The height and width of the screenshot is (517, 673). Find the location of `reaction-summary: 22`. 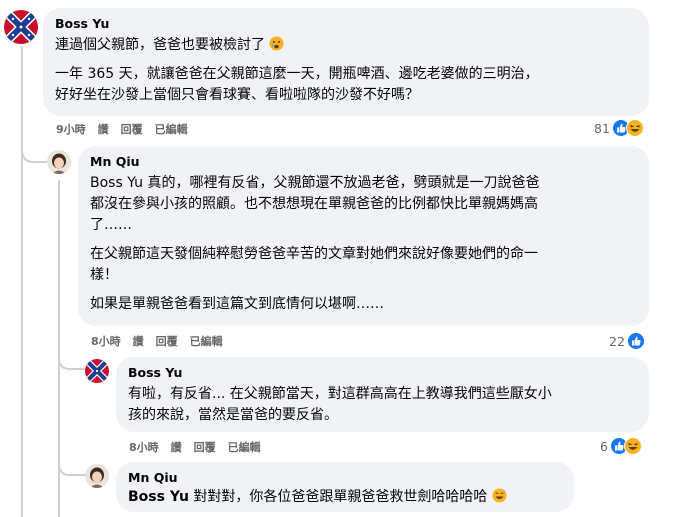

reaction-summary: 22 is located at coordinates (627, 341).